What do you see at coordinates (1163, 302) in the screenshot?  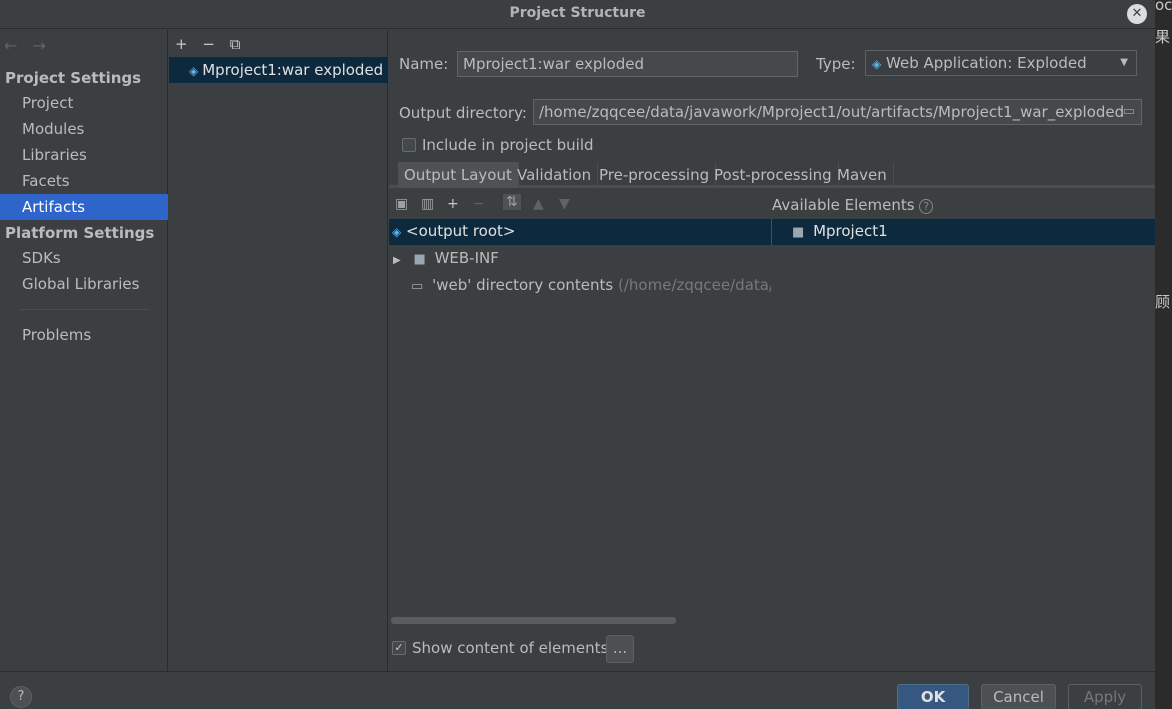 I see `background-text: 顾` at bounding box center [1163, 302].